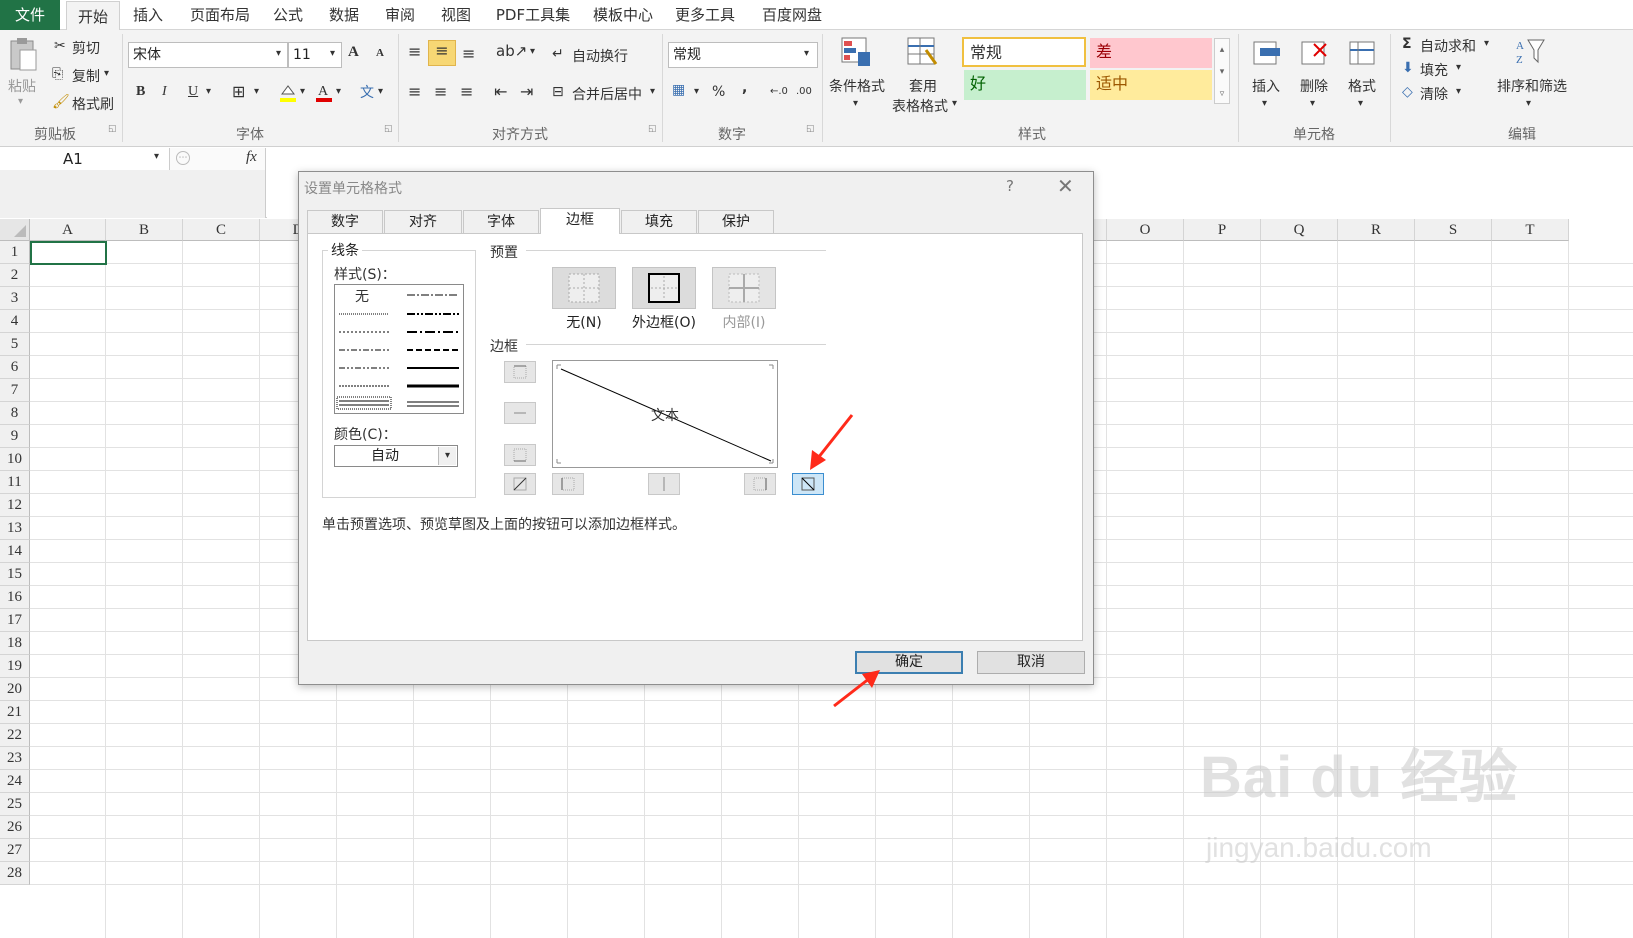 The width and height of the screenshot is (1633, 938). I want to click on baidu-watermark-url: jingyan.baidu.com, so click(1319, 847).